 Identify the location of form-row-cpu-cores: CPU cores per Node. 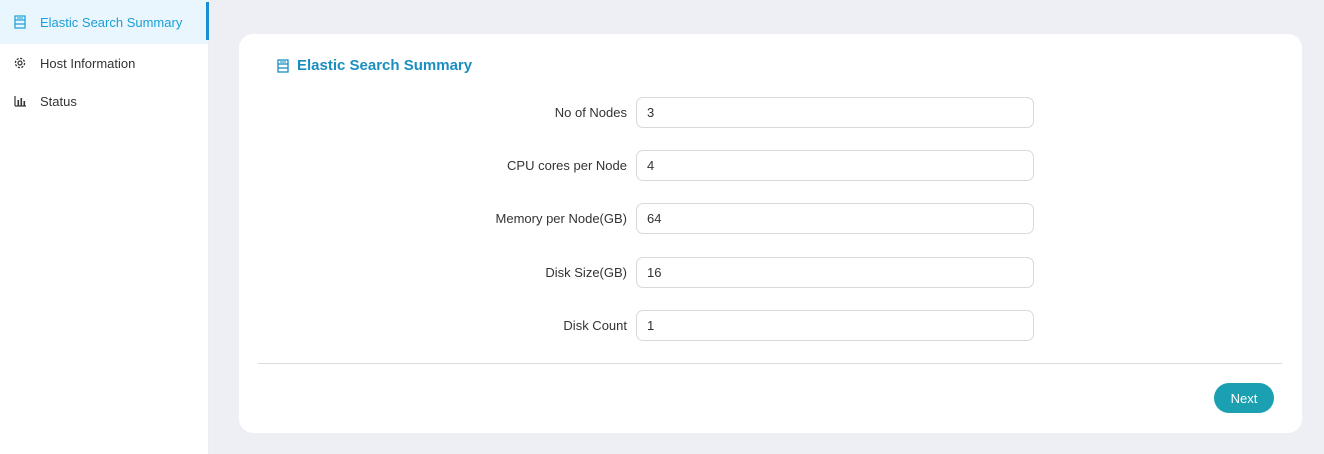
(770, 165).